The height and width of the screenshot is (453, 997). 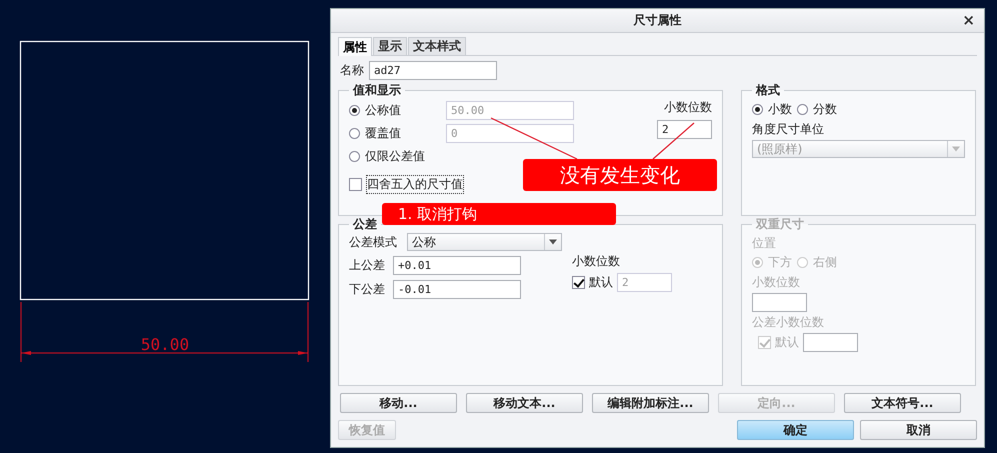 I want to click on close-button: ×, so click(x=968, y=20).